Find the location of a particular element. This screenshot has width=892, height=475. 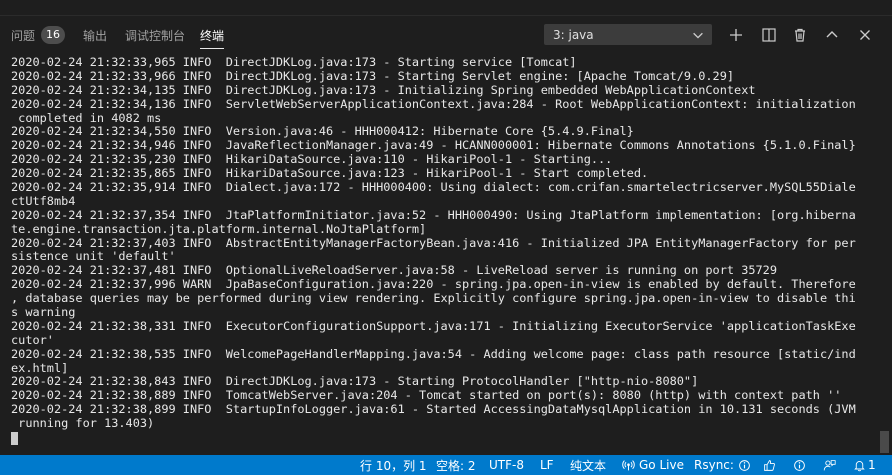

tab-output-label: 输出 is located at coordinates (95, 35).